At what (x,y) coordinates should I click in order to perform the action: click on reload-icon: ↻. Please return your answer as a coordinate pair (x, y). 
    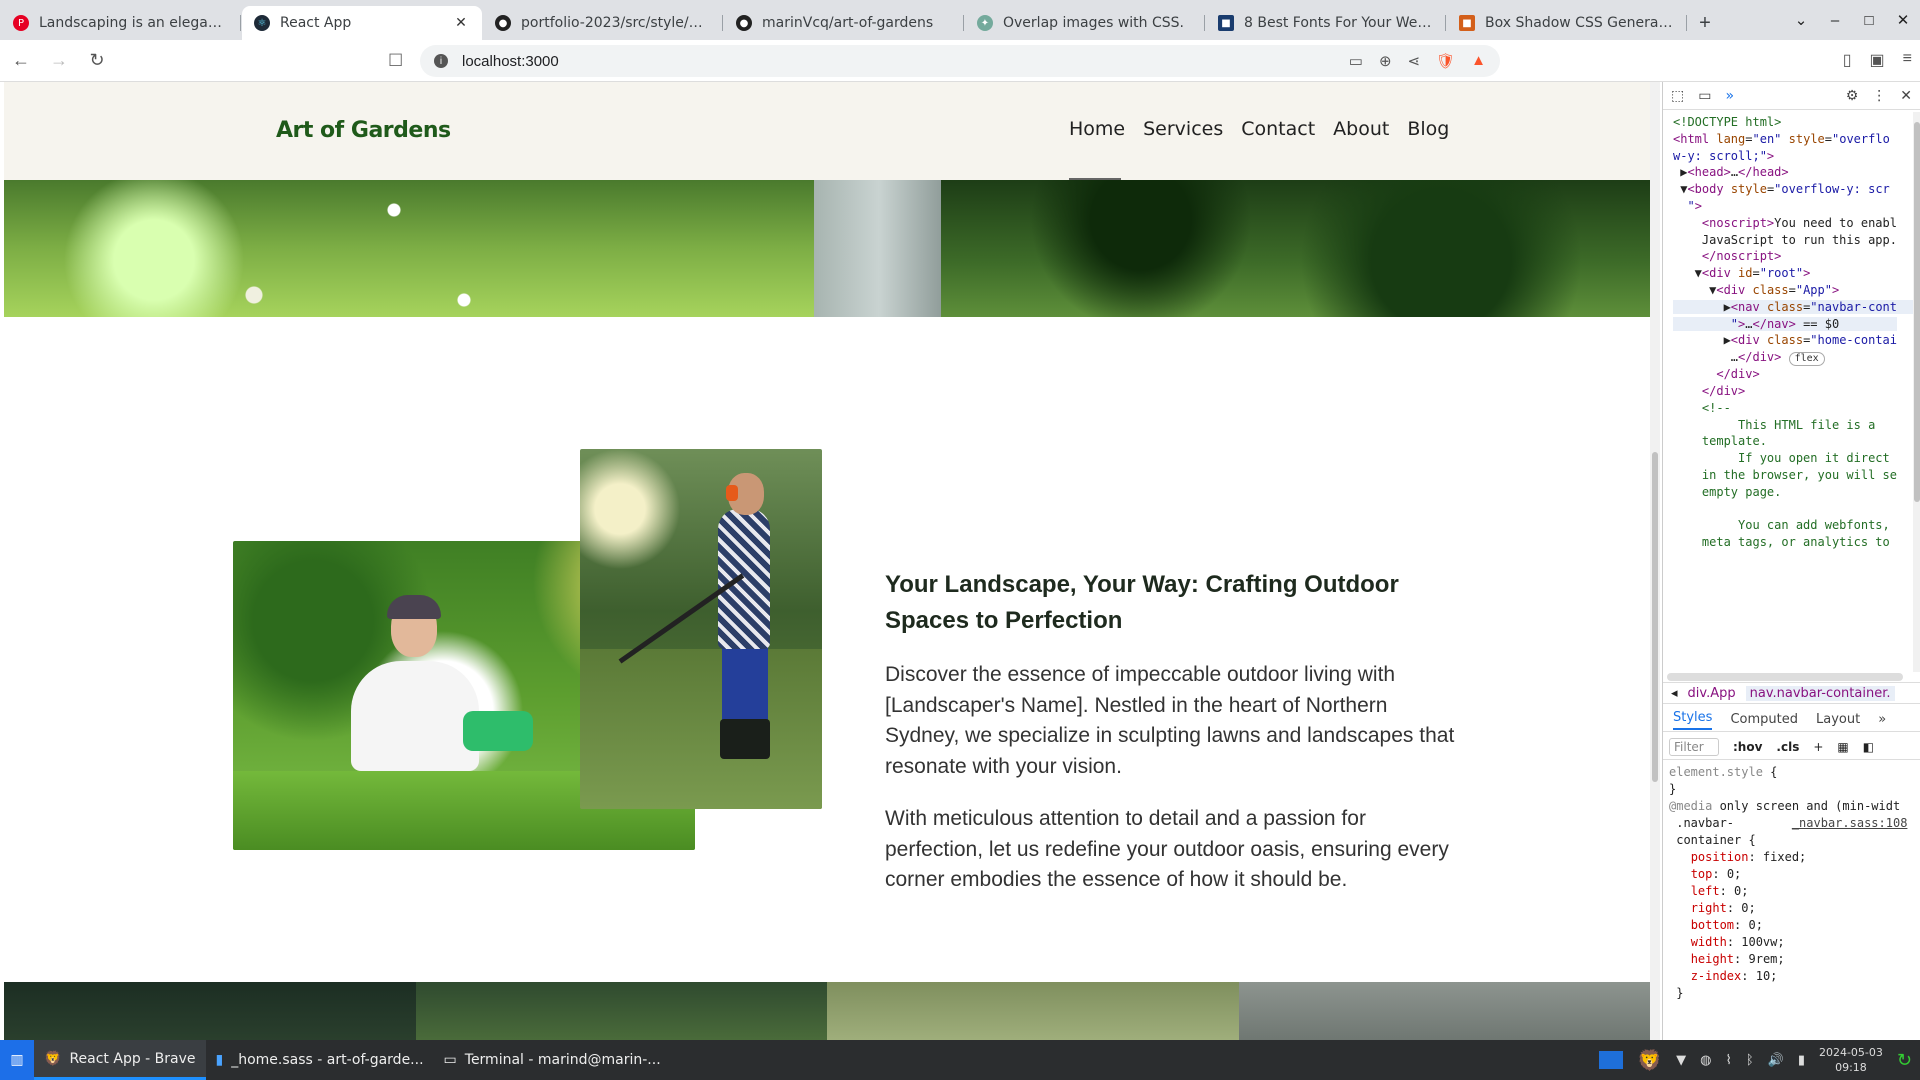
    Looking at the image, I should click on (97, 60).